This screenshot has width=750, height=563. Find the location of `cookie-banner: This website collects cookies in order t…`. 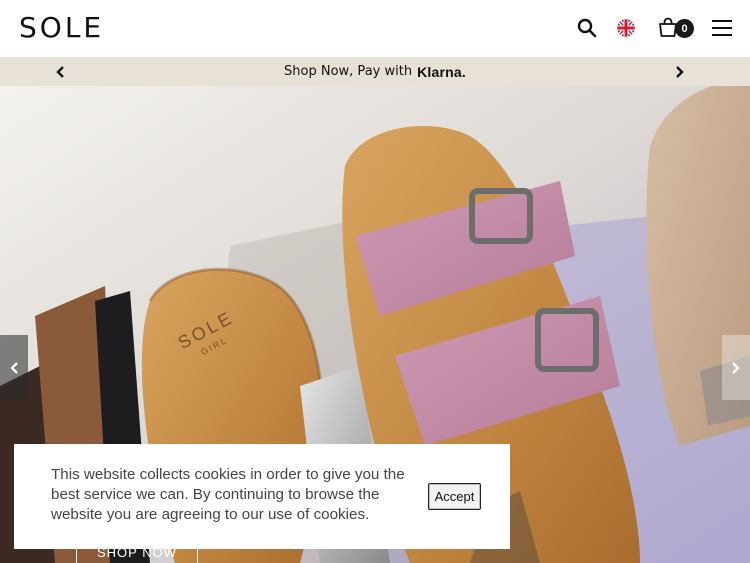

cookie-banner: This website collects cookies in order t… is located at coordinates (262, 496).